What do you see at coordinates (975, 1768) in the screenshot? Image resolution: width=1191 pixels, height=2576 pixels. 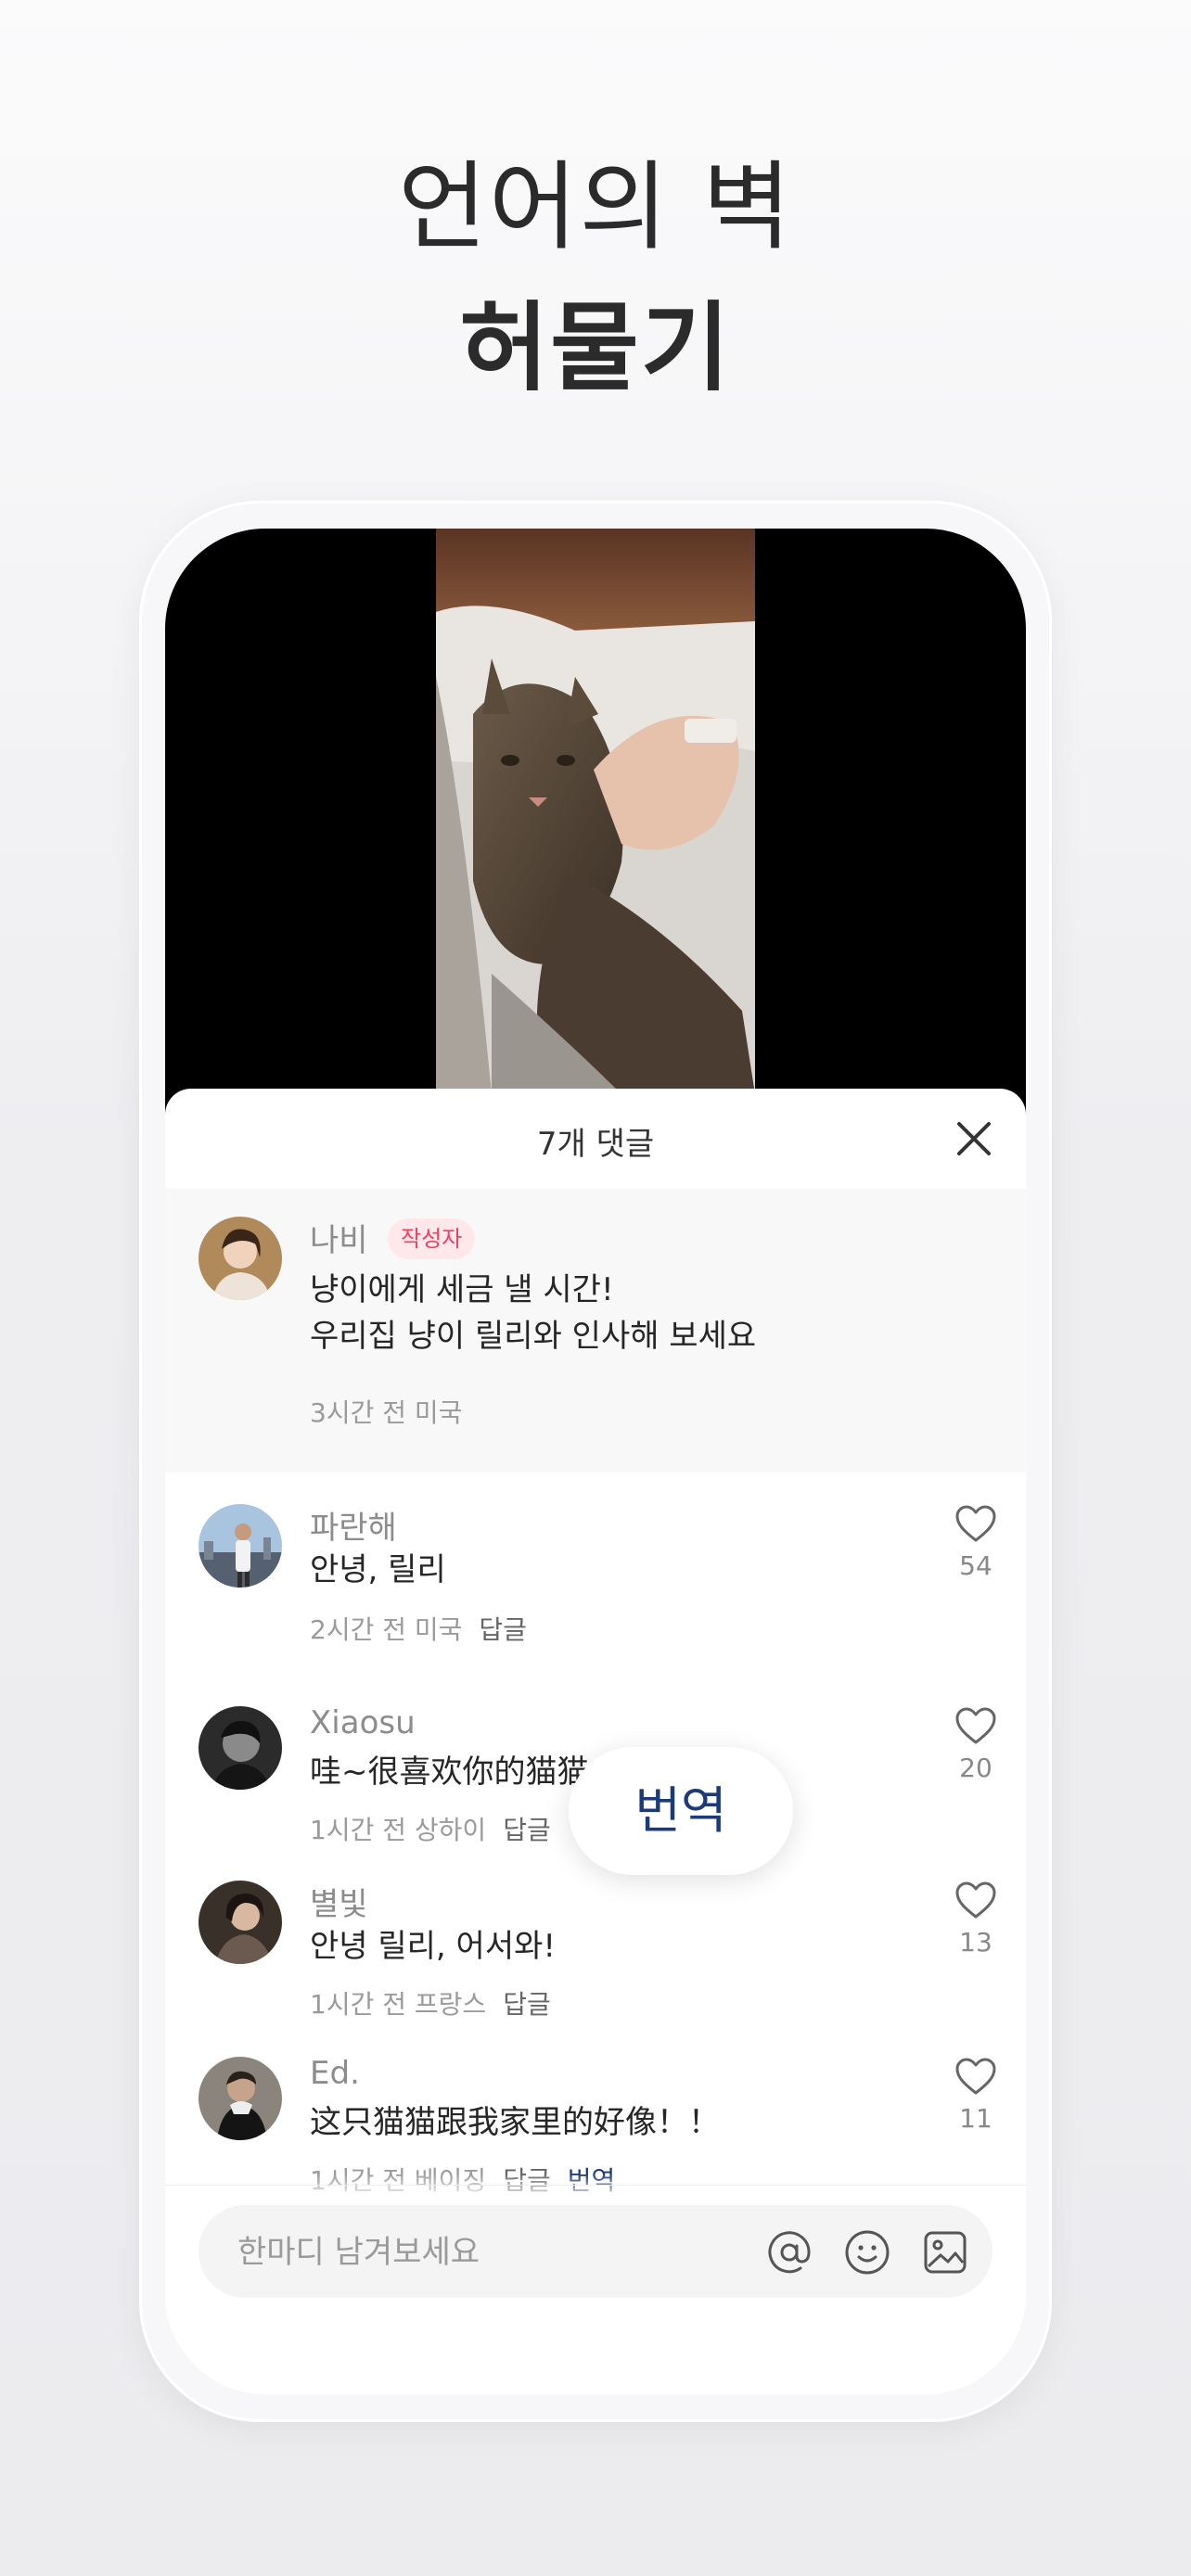 I see `like-count: 20` at bounding box center [975, 1768].